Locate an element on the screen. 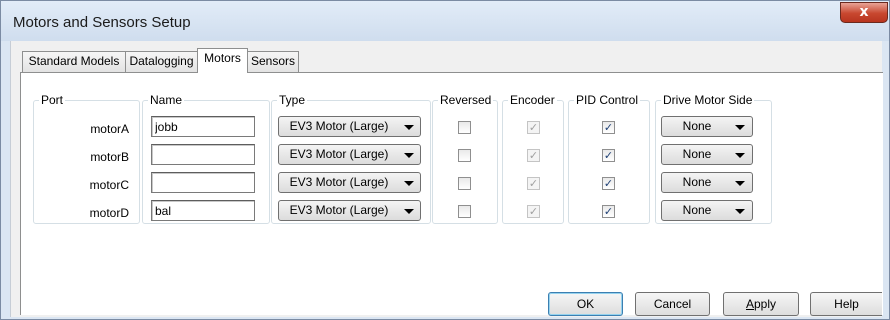  pid-checkbox-motorA: ✓ is located at coordinates (608, 127).